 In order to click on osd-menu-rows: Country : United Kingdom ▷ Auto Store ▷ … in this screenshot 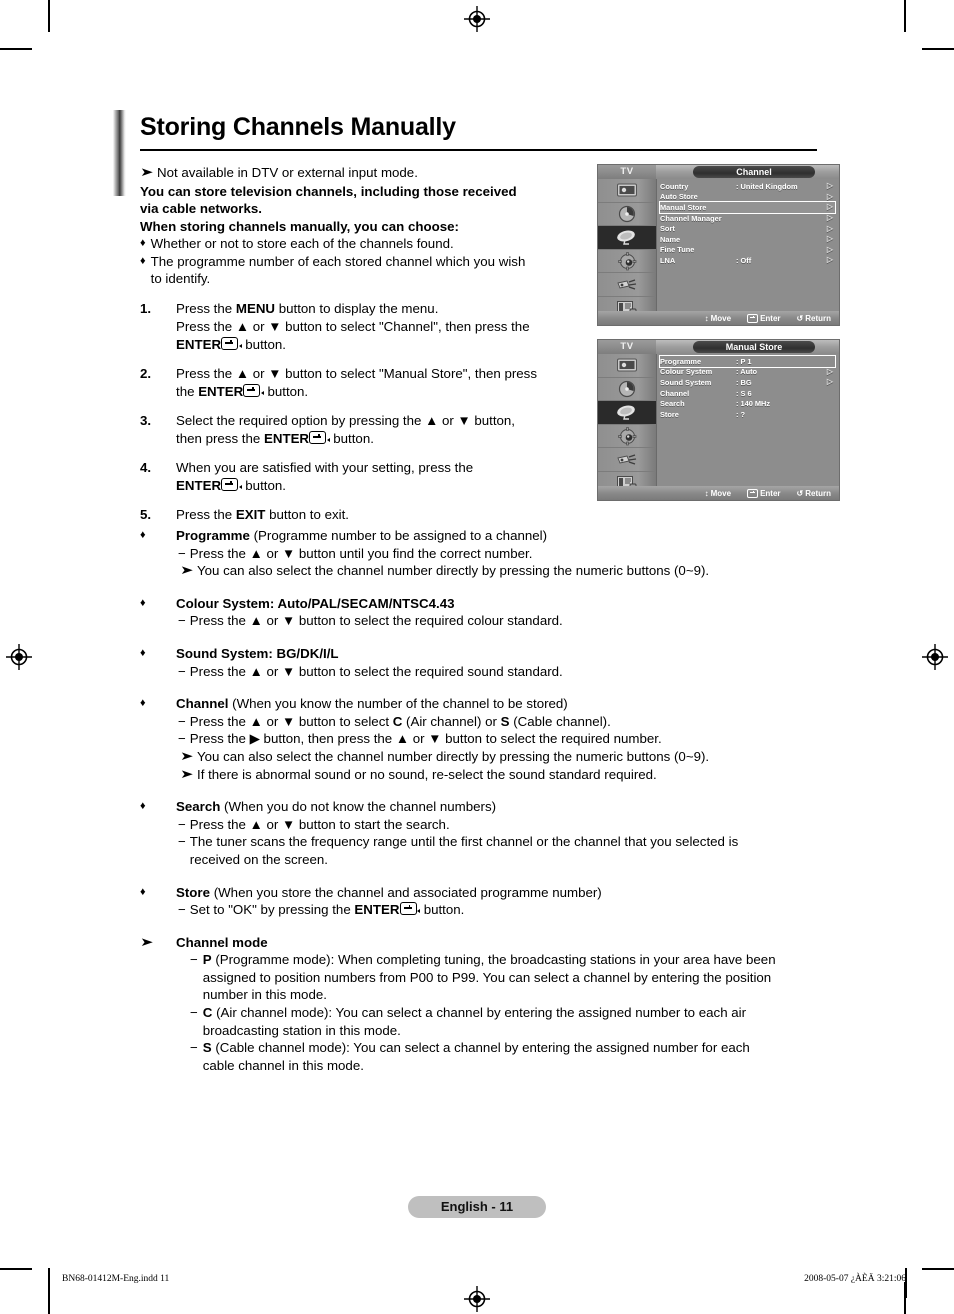, I will do `click(747, 223)`.